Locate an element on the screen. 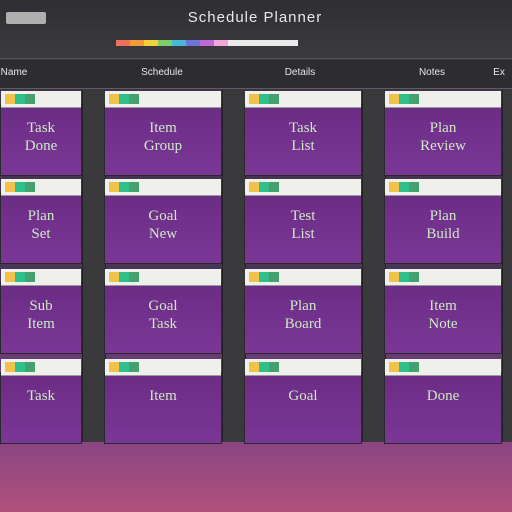  cell-label: Test List is located at coordinates (303, 225).